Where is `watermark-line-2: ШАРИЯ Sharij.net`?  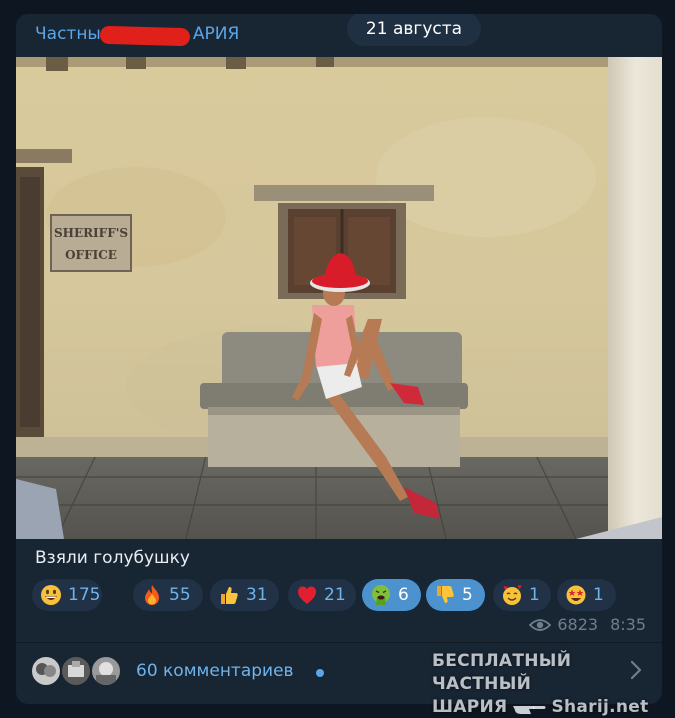 watermark-line-2: ШАРИЯ Sharij.net is located at coordinates (547, 707).